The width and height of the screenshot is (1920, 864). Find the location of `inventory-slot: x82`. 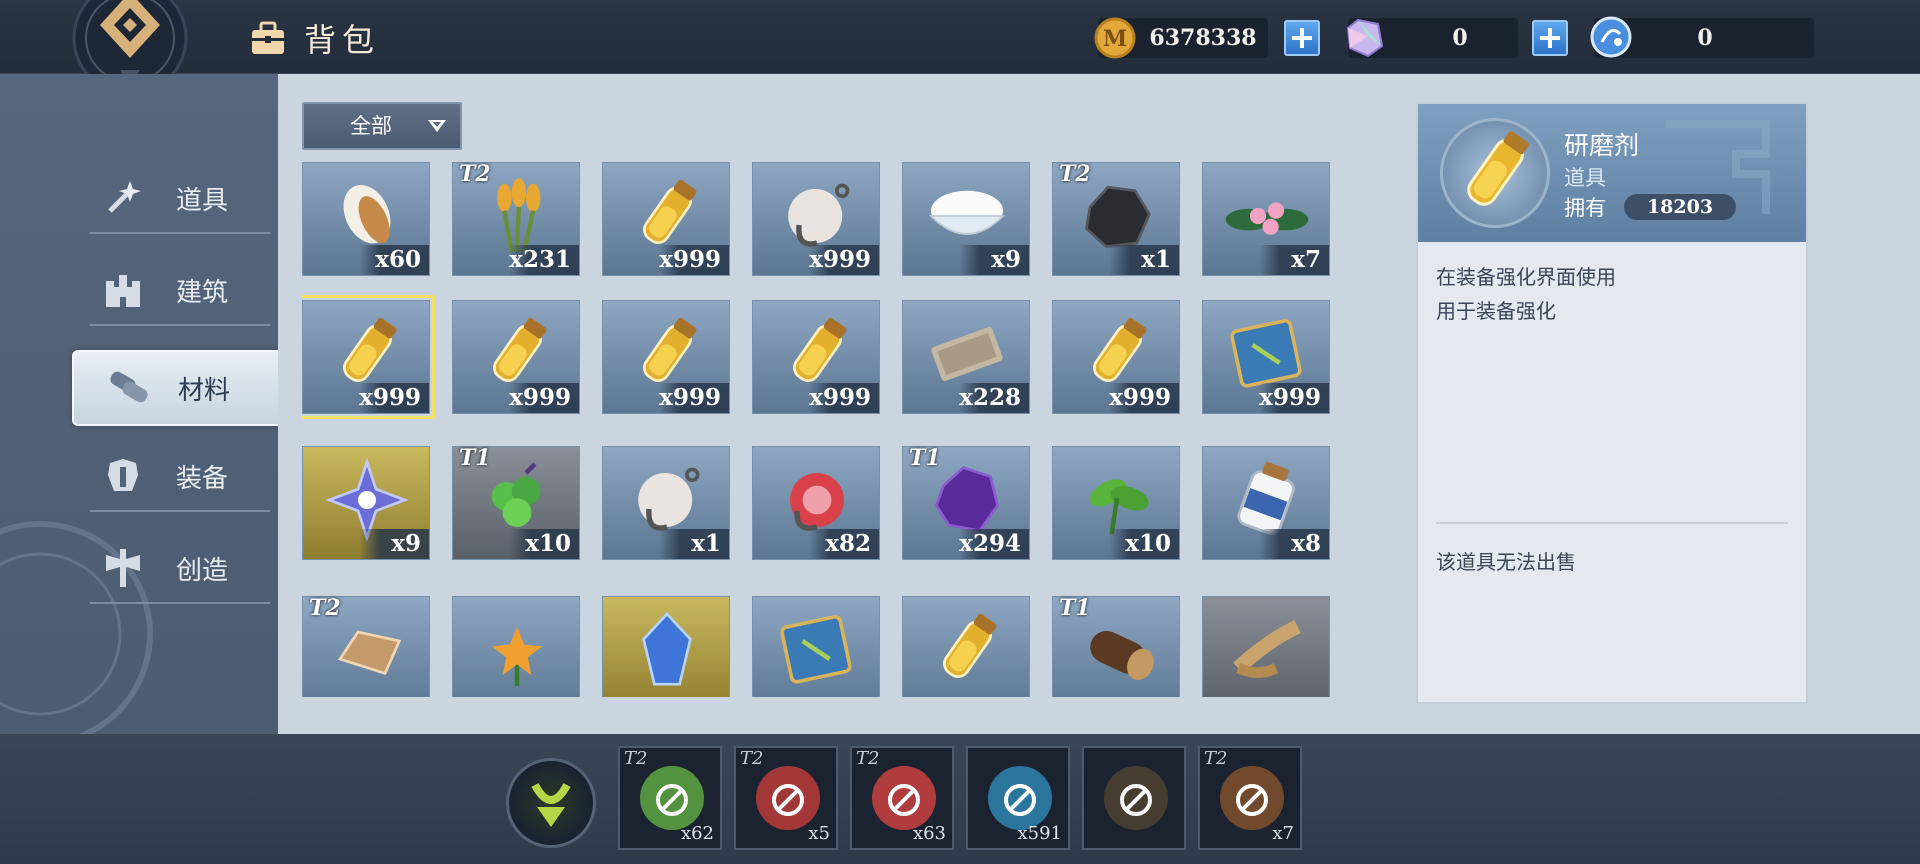

inventory-slot: x82 is located at coordinates (816, 503).